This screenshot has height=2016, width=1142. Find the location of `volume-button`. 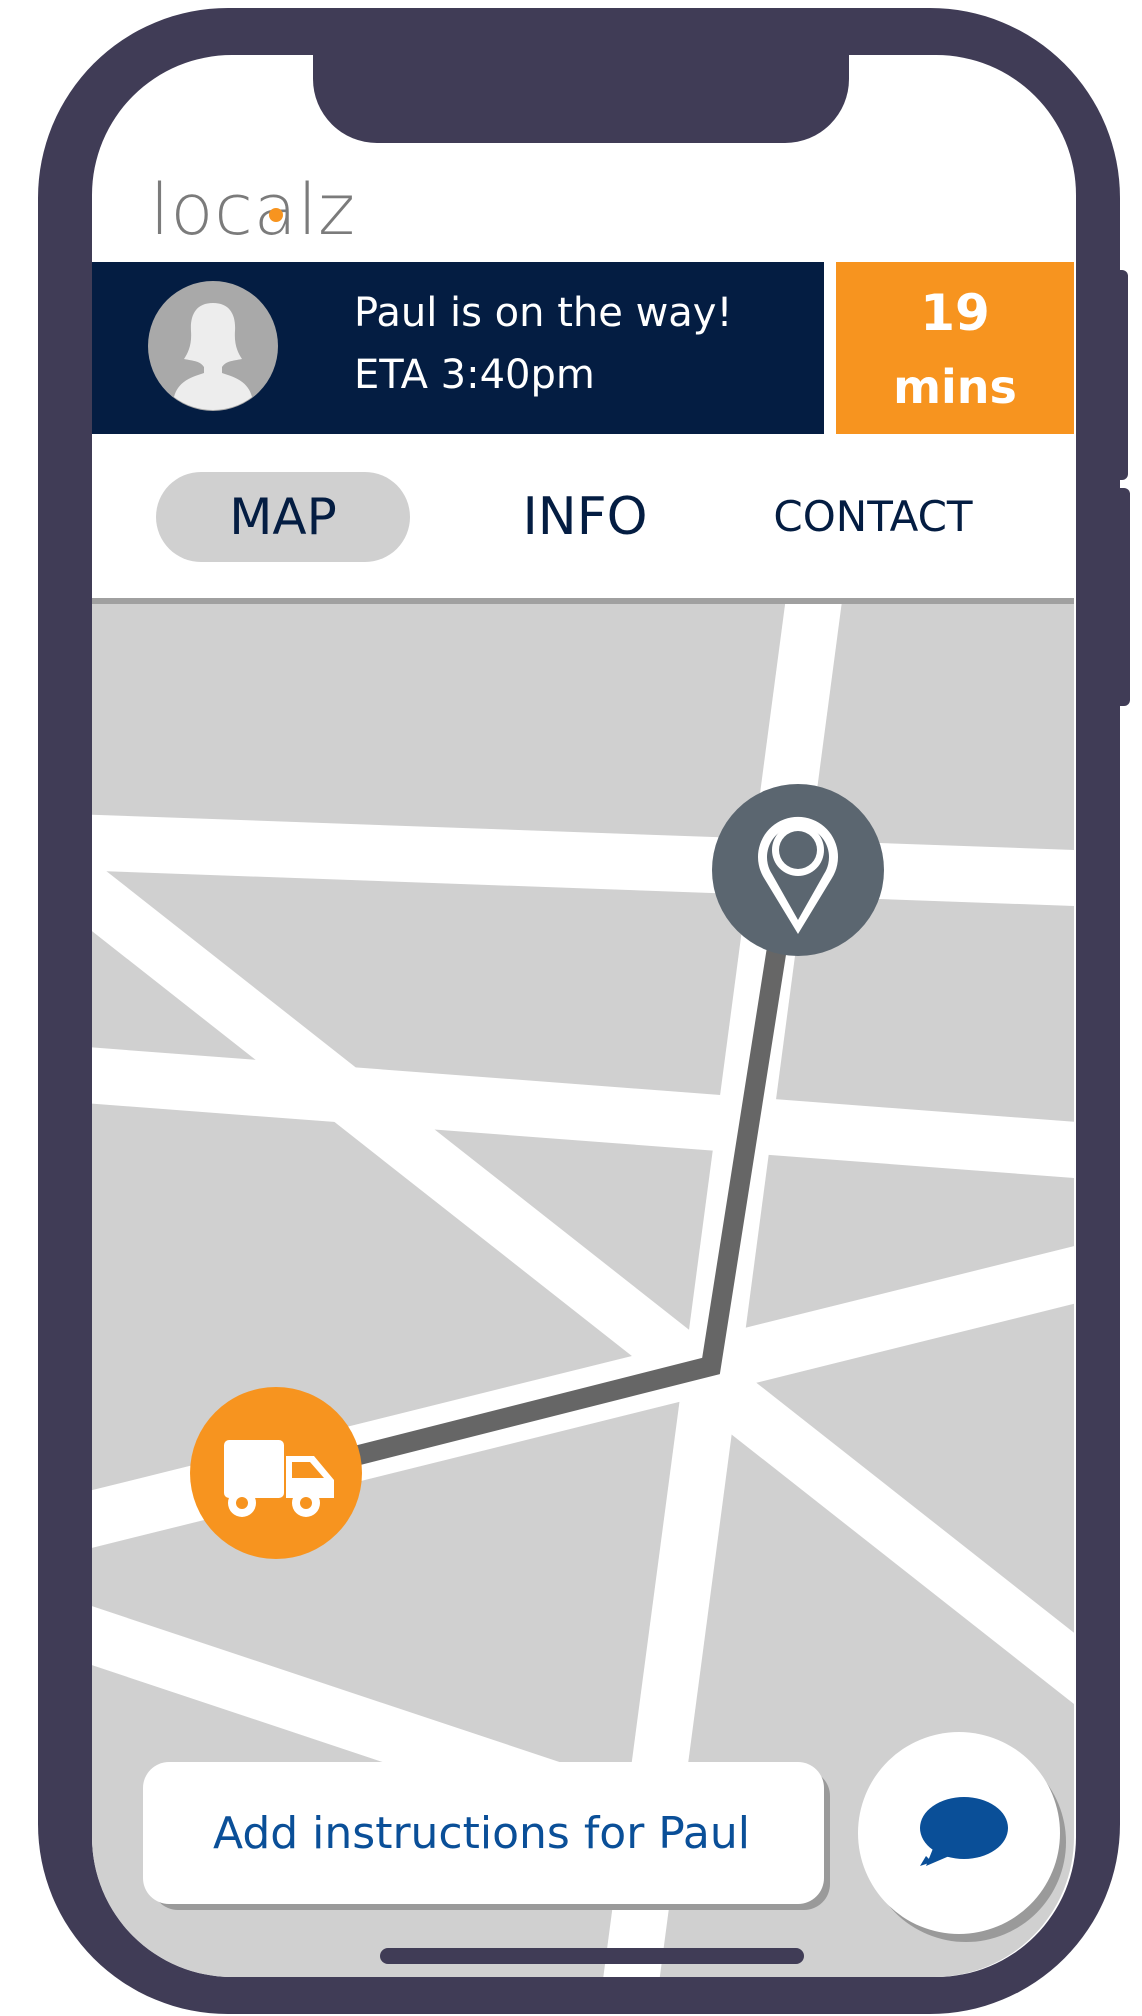

volume-button is located at coordinates (1122, 375).